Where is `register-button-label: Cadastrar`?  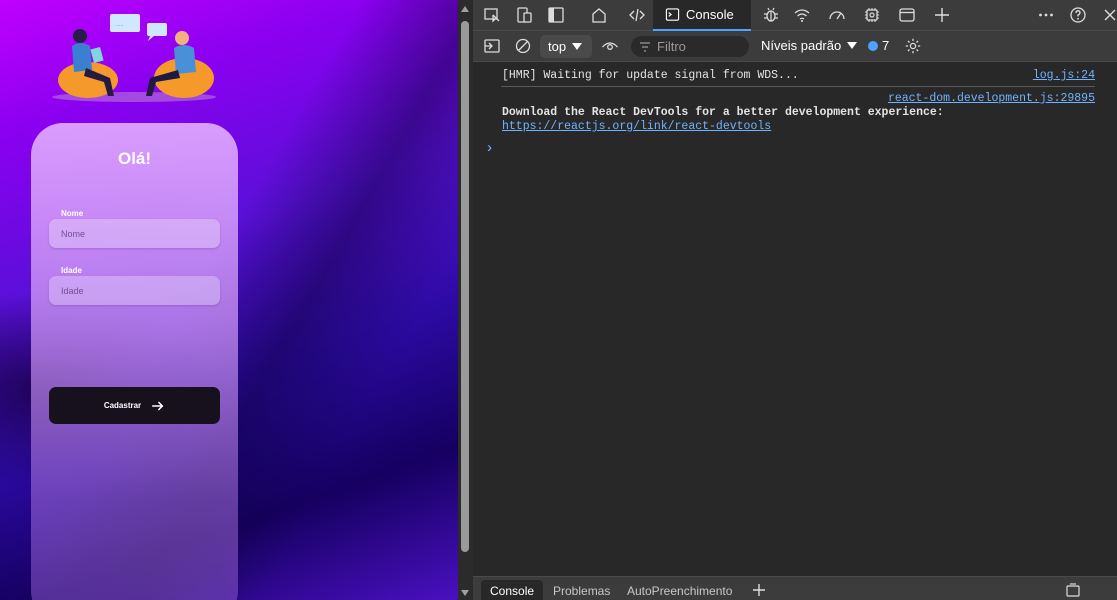
register-button-label: Cadastrar is located at coordinates (122, 405).